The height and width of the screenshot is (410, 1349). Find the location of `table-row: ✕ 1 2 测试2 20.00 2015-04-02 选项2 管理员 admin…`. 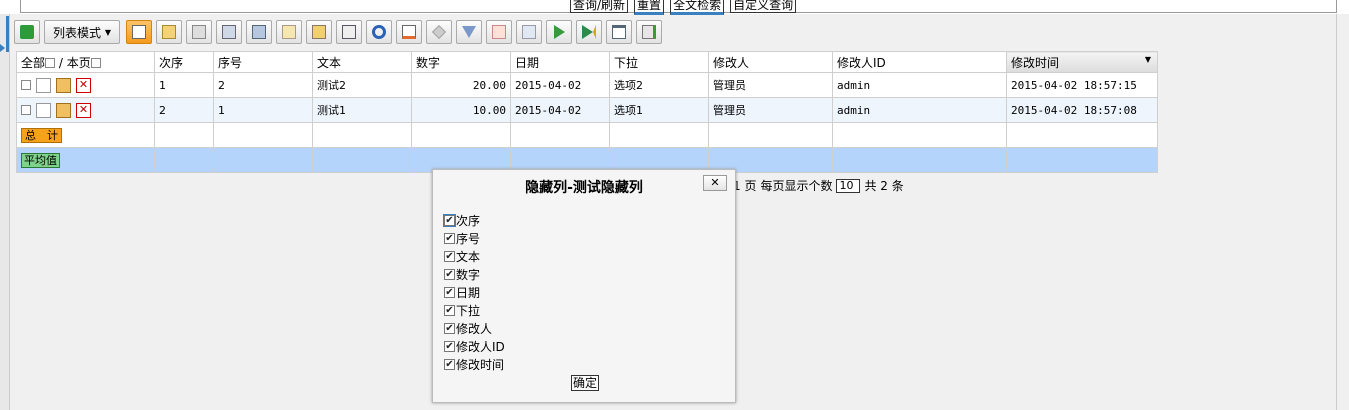

table-row: ✕ 1 2 测试2 20.00 2015-04-02 选项2 管理员 admin… is located at coordinates (587, 85).